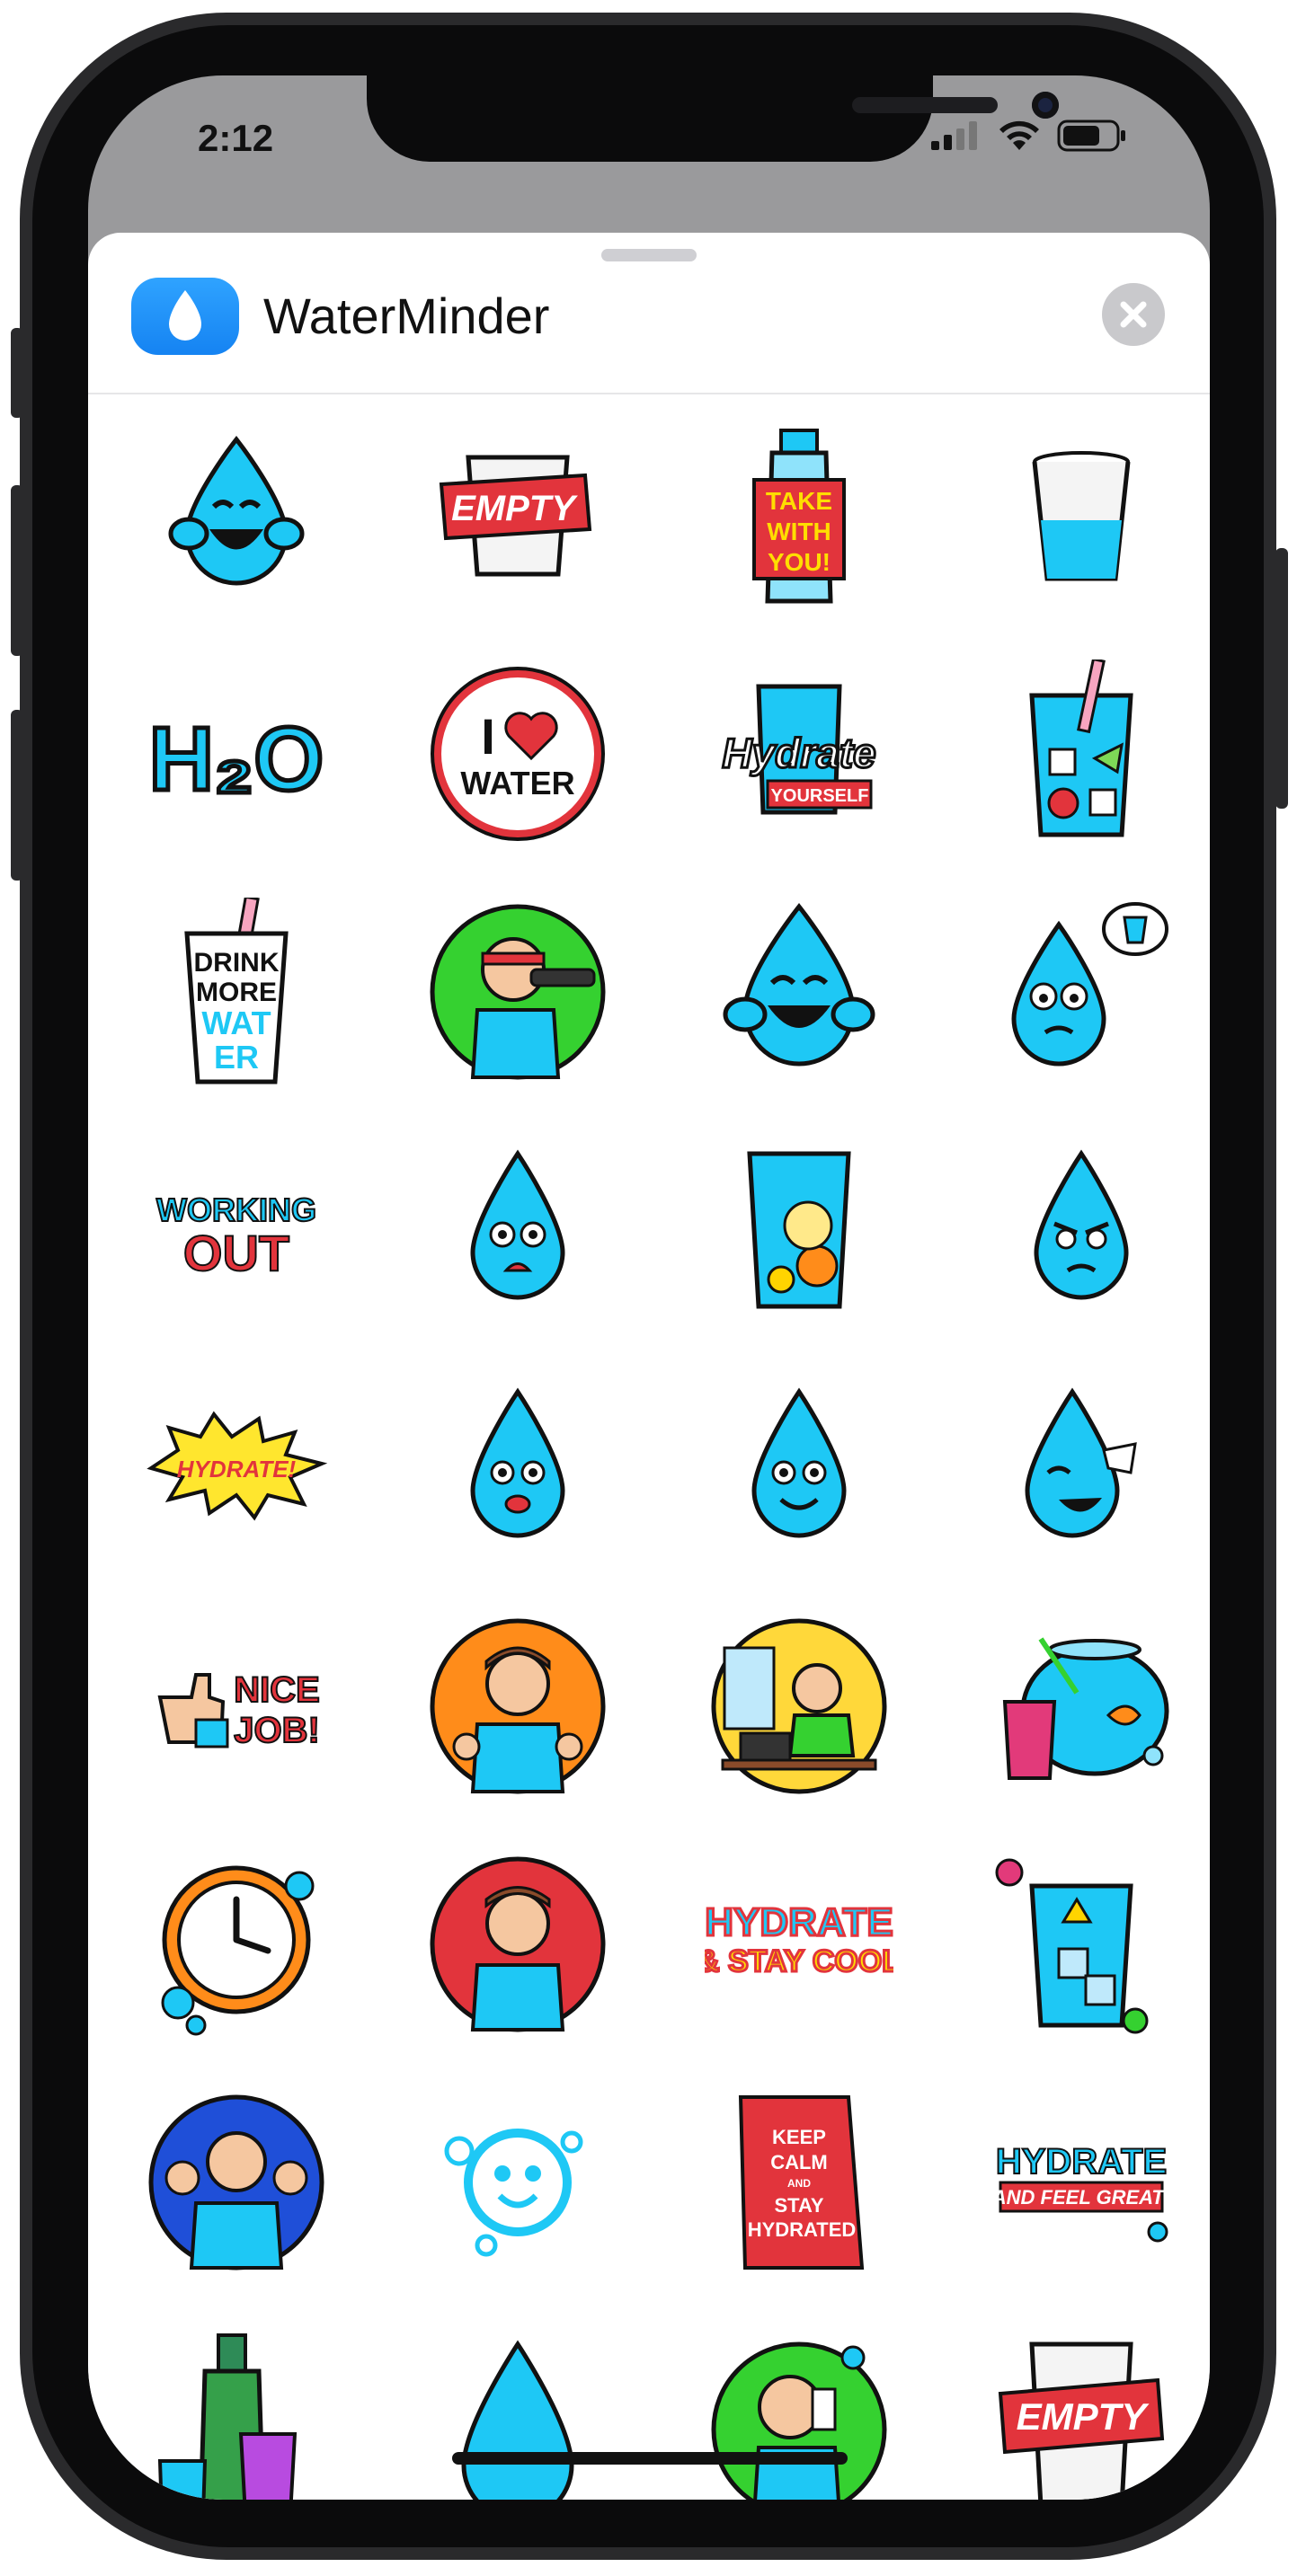 The width and height of the screenshot is (1297, 2576). What do you see at coordinates (488, 737) in the screenshot?
I see `sticker-text: I` at bounding box center [488, 737].